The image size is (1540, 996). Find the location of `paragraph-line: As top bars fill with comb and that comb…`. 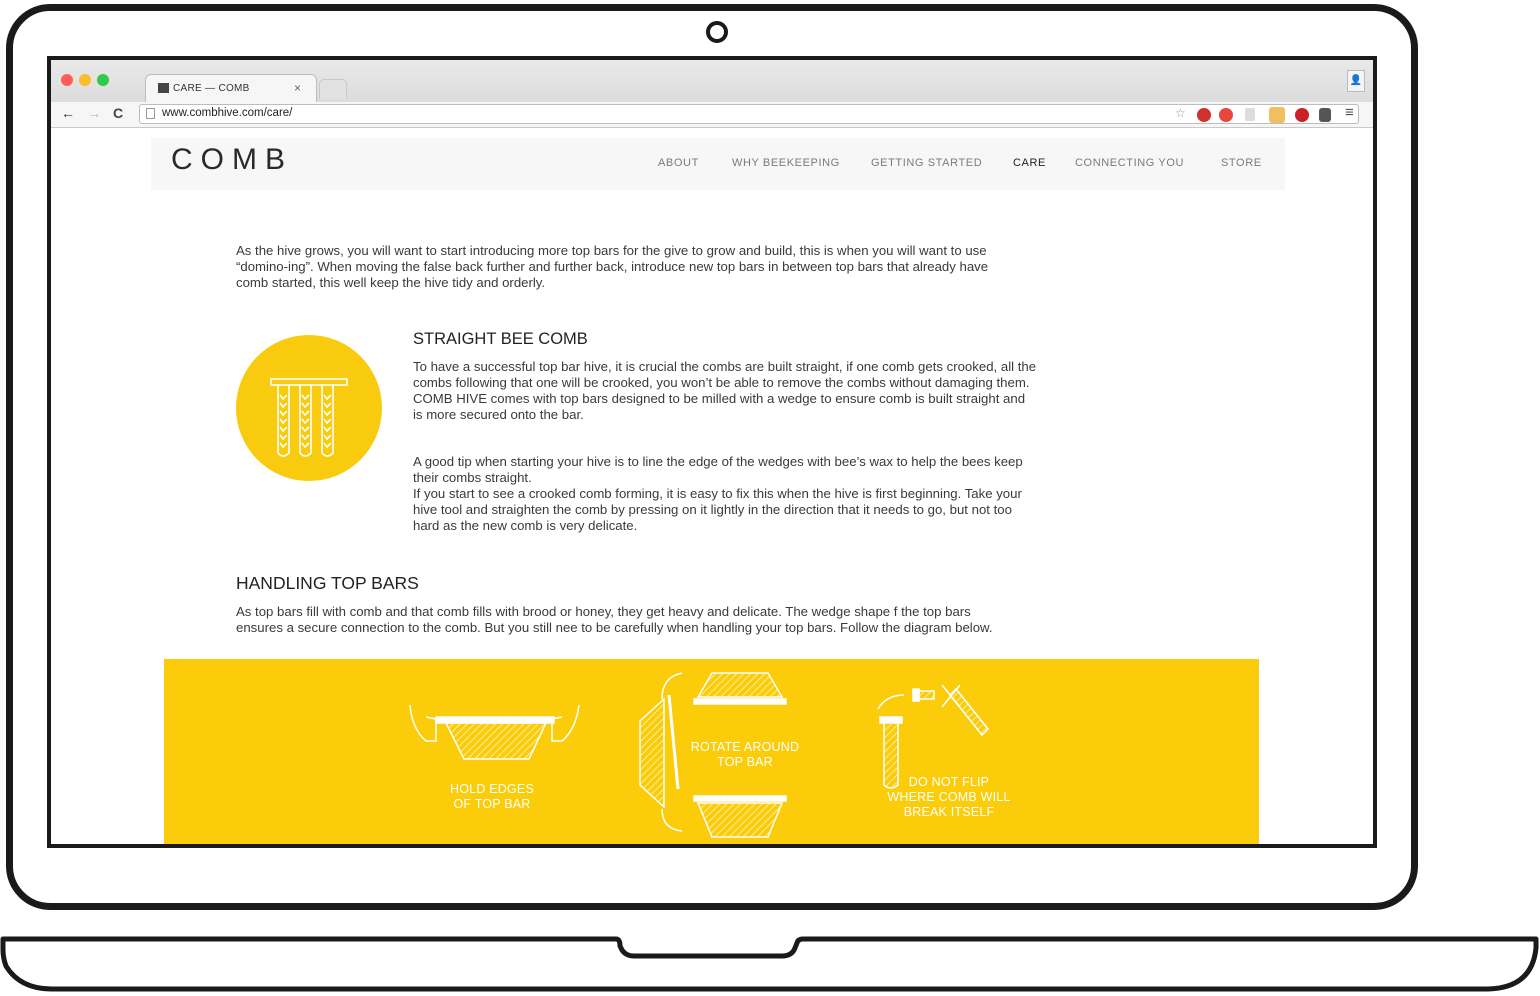

paragraph-line: As top bars fill with comb and that comb… is located at coordinates (603, 611).